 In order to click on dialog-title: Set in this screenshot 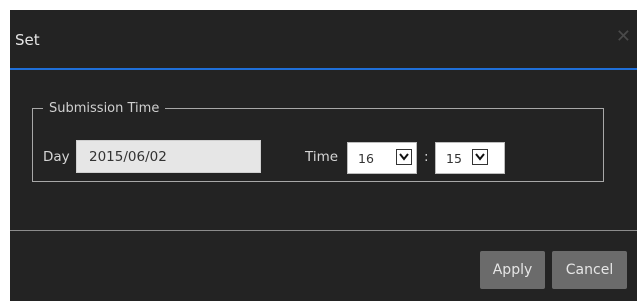, I will do `click(27, 40)`.